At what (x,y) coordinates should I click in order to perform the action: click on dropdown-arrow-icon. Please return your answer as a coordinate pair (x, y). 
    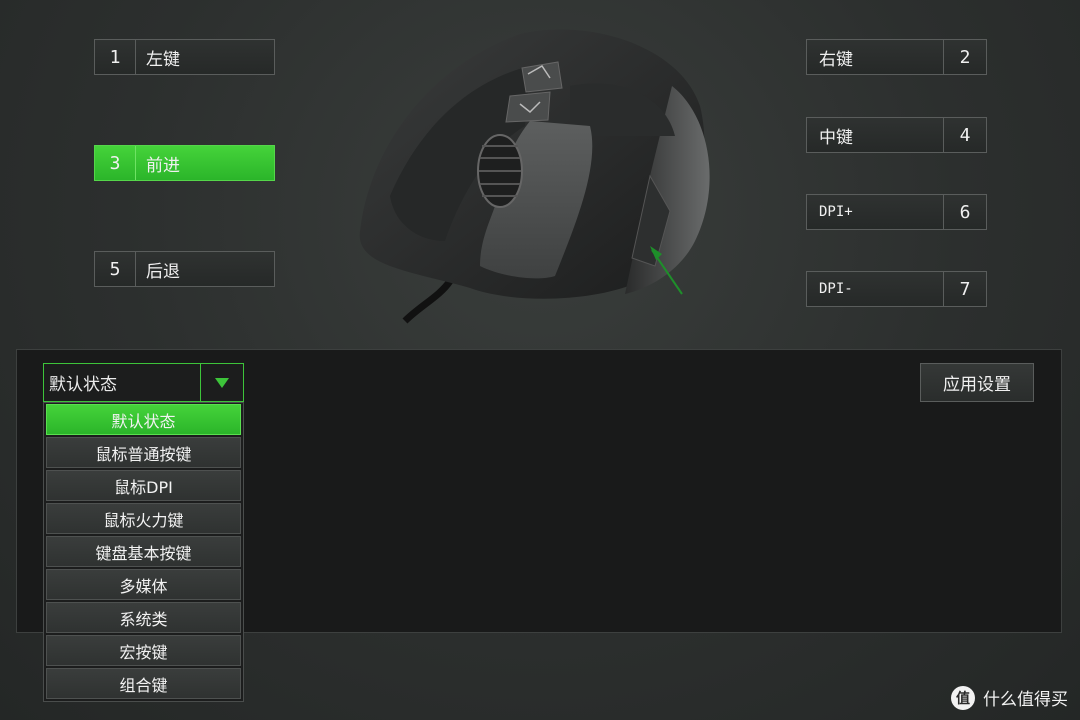
    Looking at the image, I should click on (222, 383).